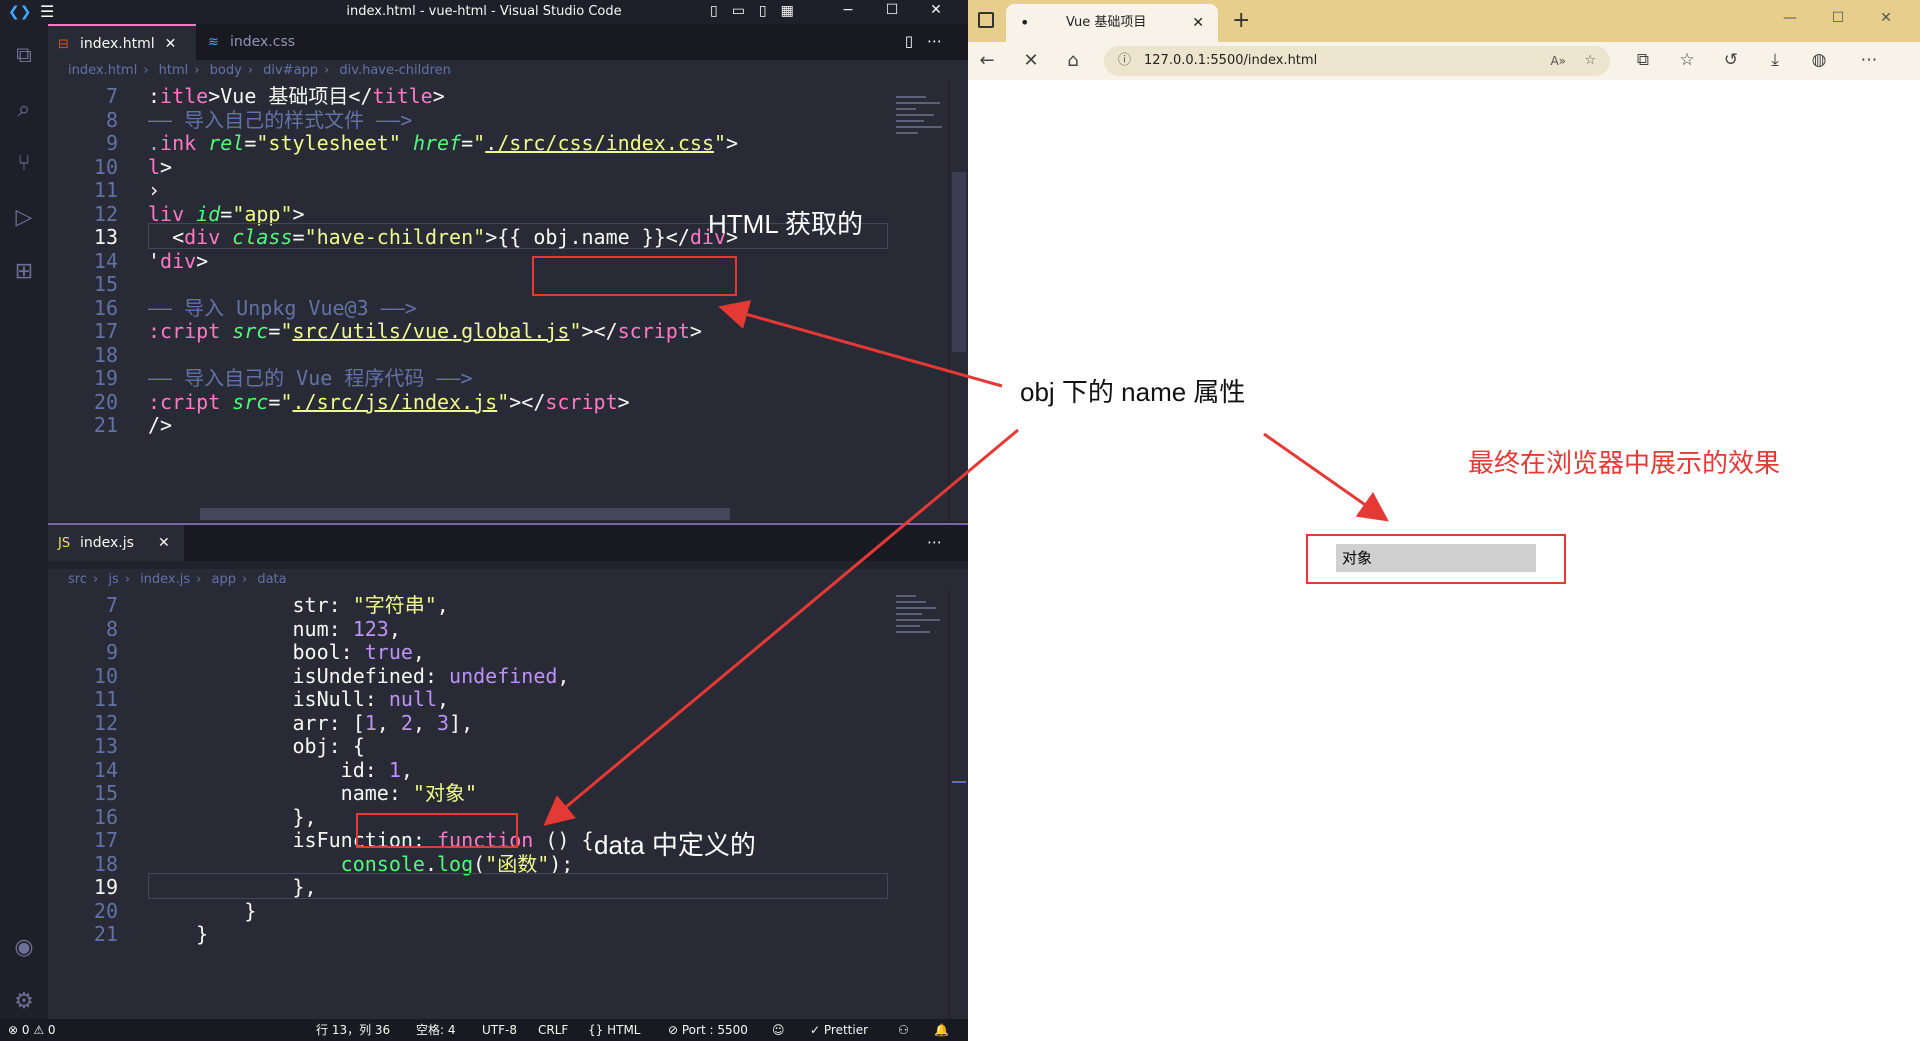 The width and height of the screenshot is (1920, 1041). Describe the element at coordinates (113, 579) in the screenshot. I see `breadcrumb-item: js` at that location.